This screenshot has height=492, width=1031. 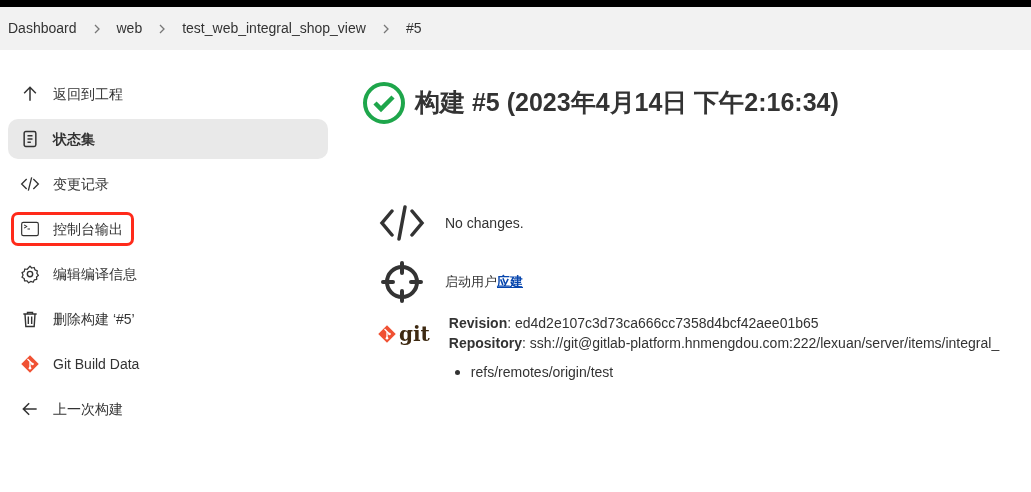 I want to click on breadcrumb-link: test_web_integral_shop_view, so click(x=274, y=28).